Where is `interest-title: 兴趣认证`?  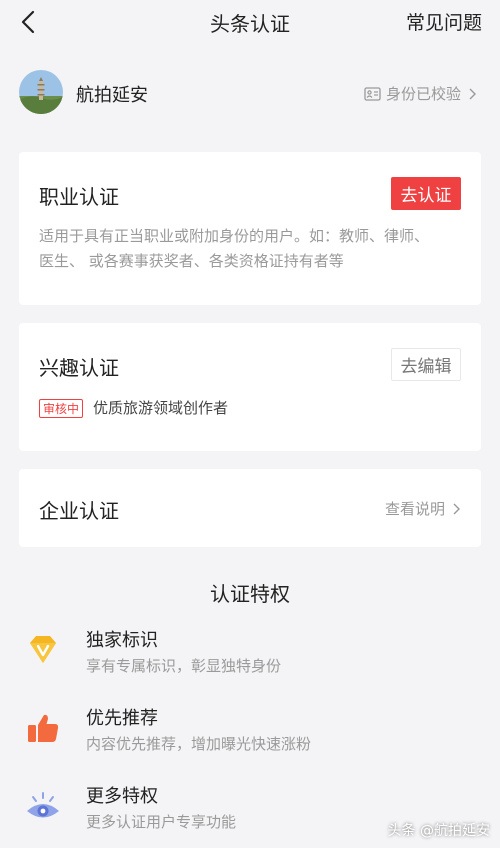 interest-title: 兴趣认证 is located at coordinates (79, 368).